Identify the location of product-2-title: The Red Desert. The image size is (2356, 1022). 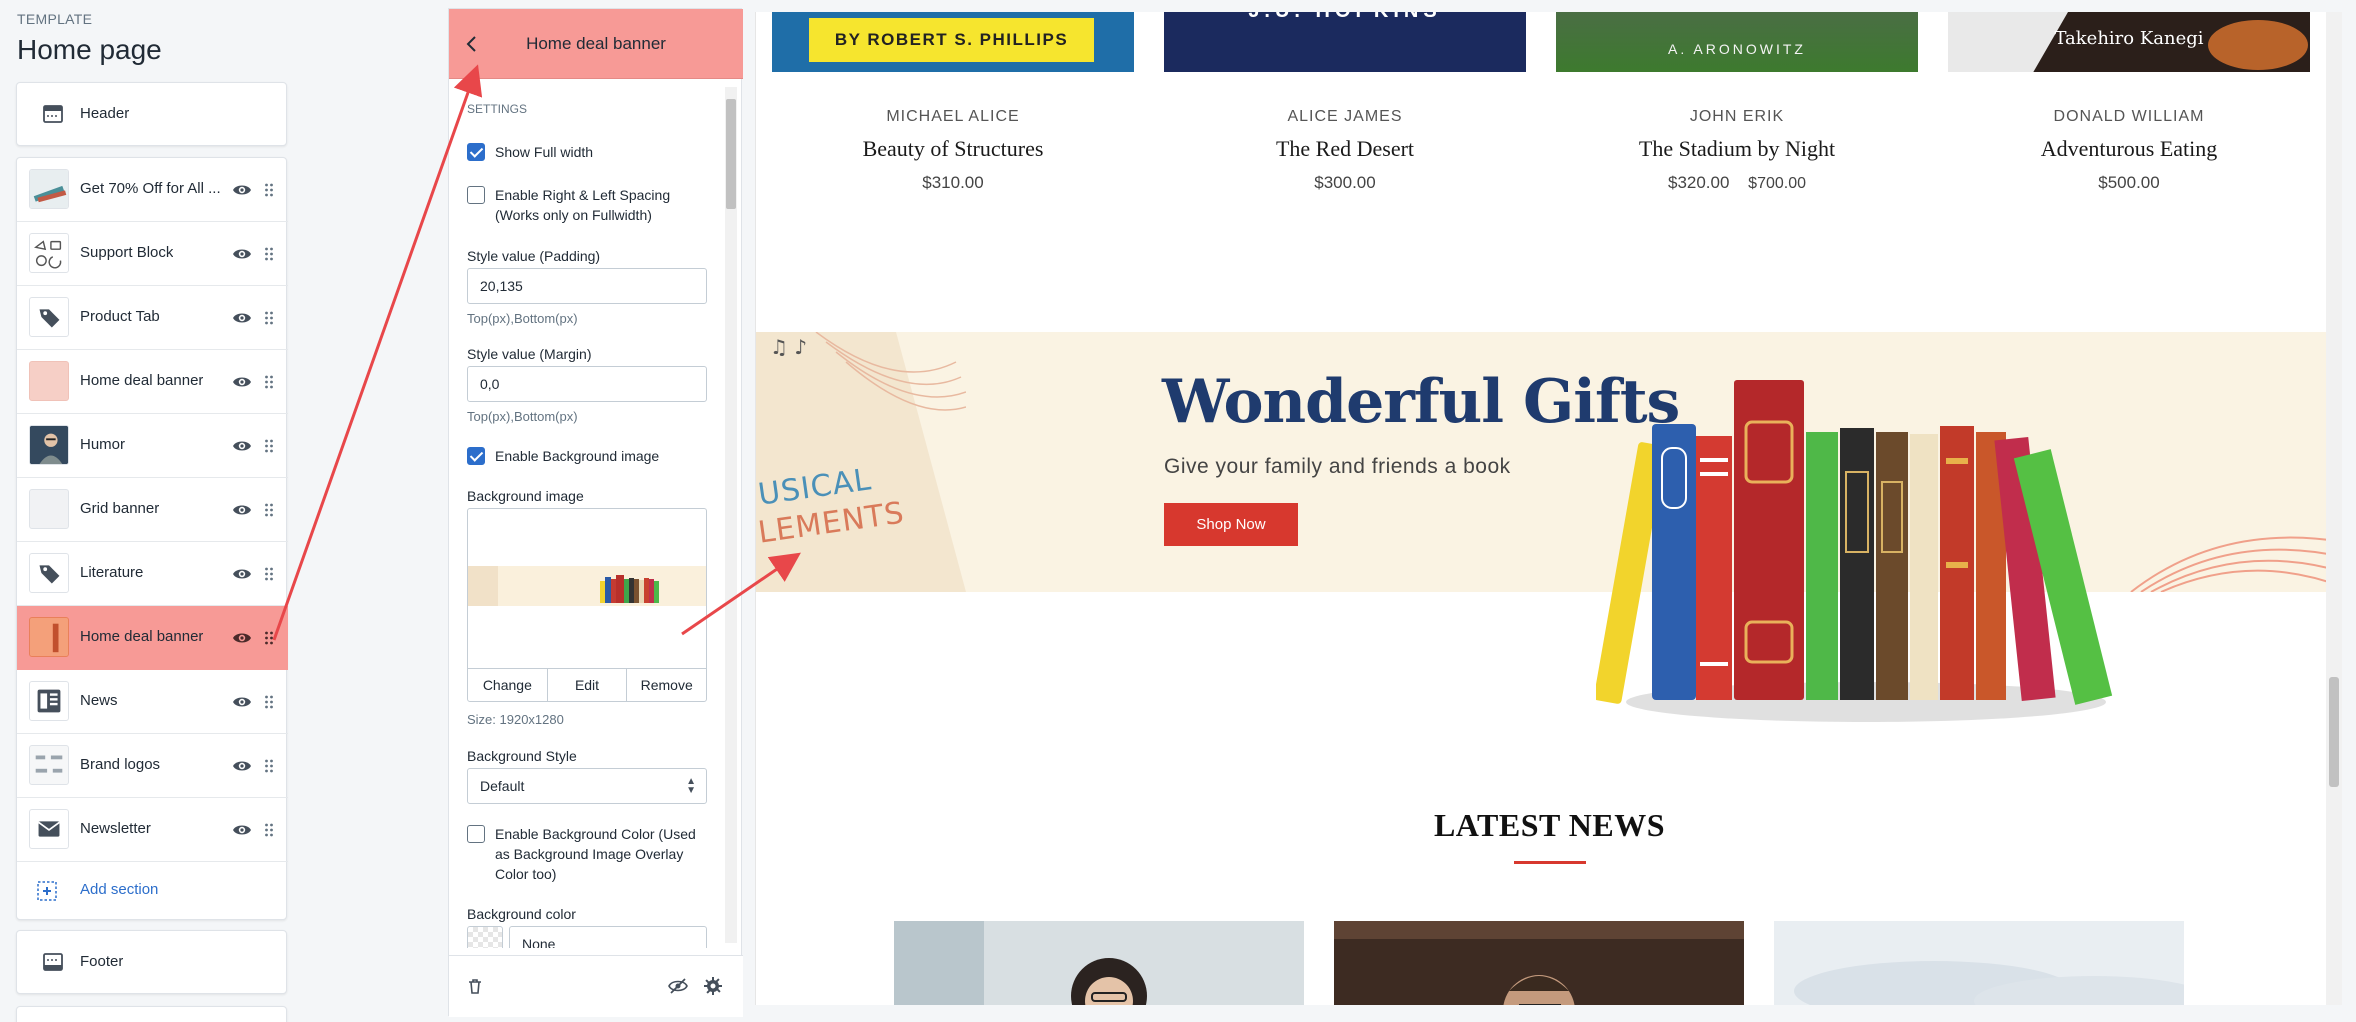
(1345, 149).